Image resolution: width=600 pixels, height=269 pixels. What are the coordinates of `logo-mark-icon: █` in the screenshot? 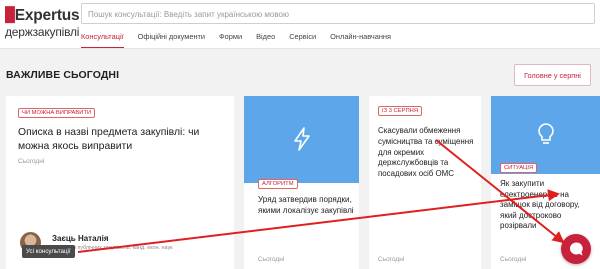 It's located at (10, 14).